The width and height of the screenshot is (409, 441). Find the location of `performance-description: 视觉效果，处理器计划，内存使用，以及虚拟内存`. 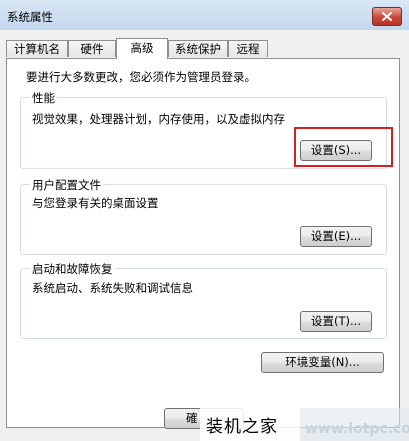

performance-description: 视觉效果，处理器计划，内存使用，以及虚拟内存 is located at coordinates (158, 119).